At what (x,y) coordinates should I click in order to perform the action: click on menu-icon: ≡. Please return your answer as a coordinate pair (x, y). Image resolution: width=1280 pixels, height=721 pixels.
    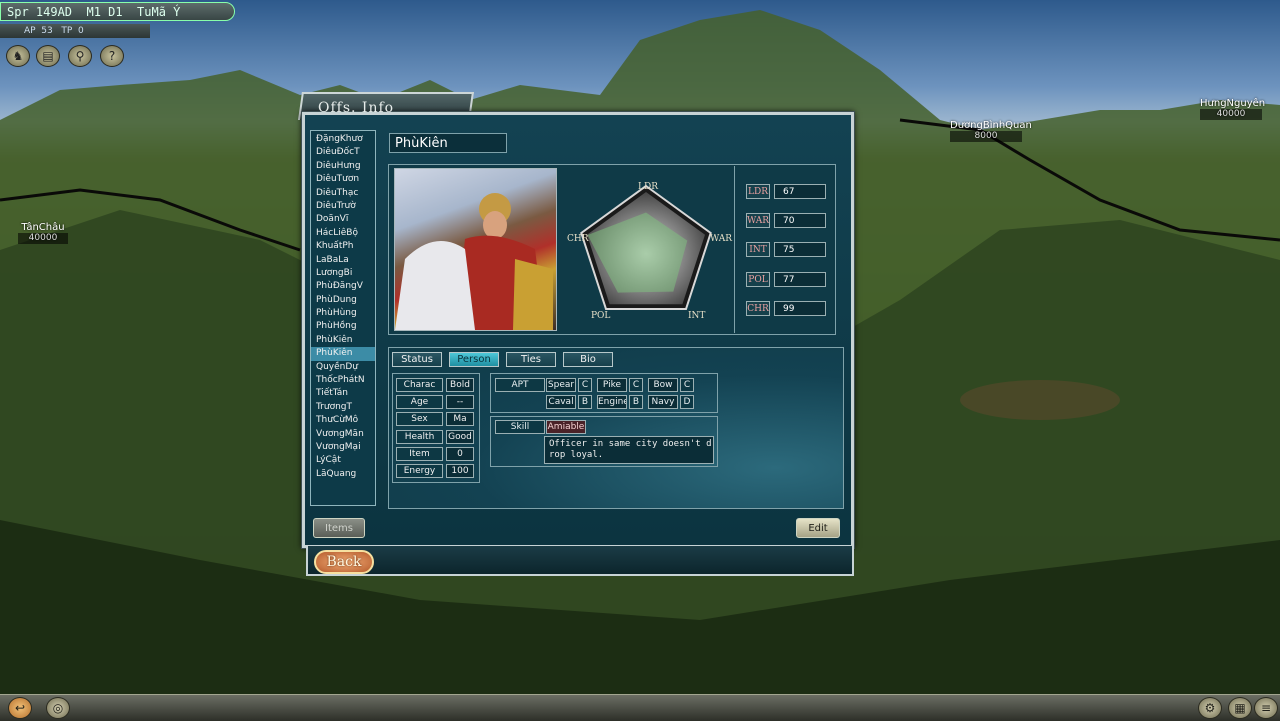
    Looking at the image, I should click on (1266, 708).